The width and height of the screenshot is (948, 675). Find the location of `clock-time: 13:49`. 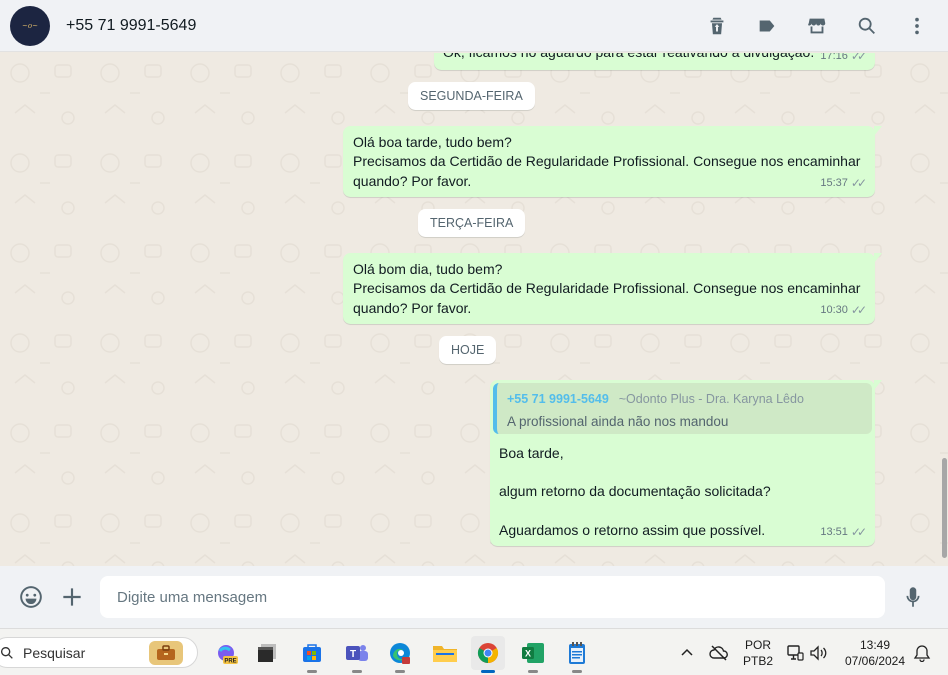

clock-time: 13:49 is located at coordinates (875, 645).